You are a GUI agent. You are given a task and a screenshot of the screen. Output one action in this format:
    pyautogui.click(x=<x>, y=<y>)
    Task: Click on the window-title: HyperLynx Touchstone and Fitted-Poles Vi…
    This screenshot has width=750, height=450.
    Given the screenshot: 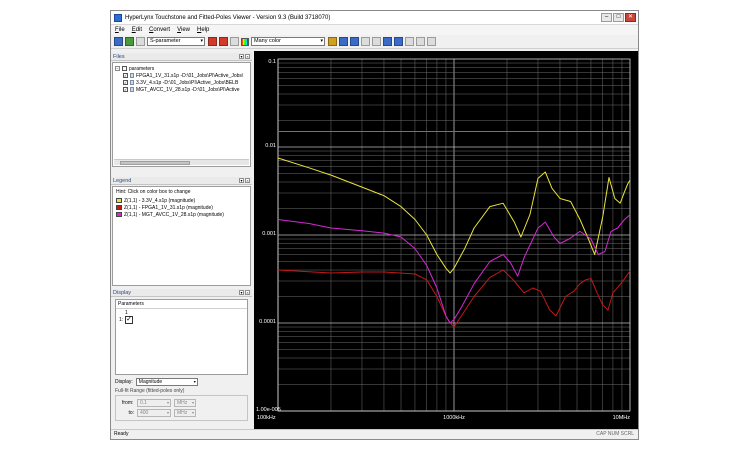 What is the action you would take?
    pyautogui.click(x=228, y=17)
    